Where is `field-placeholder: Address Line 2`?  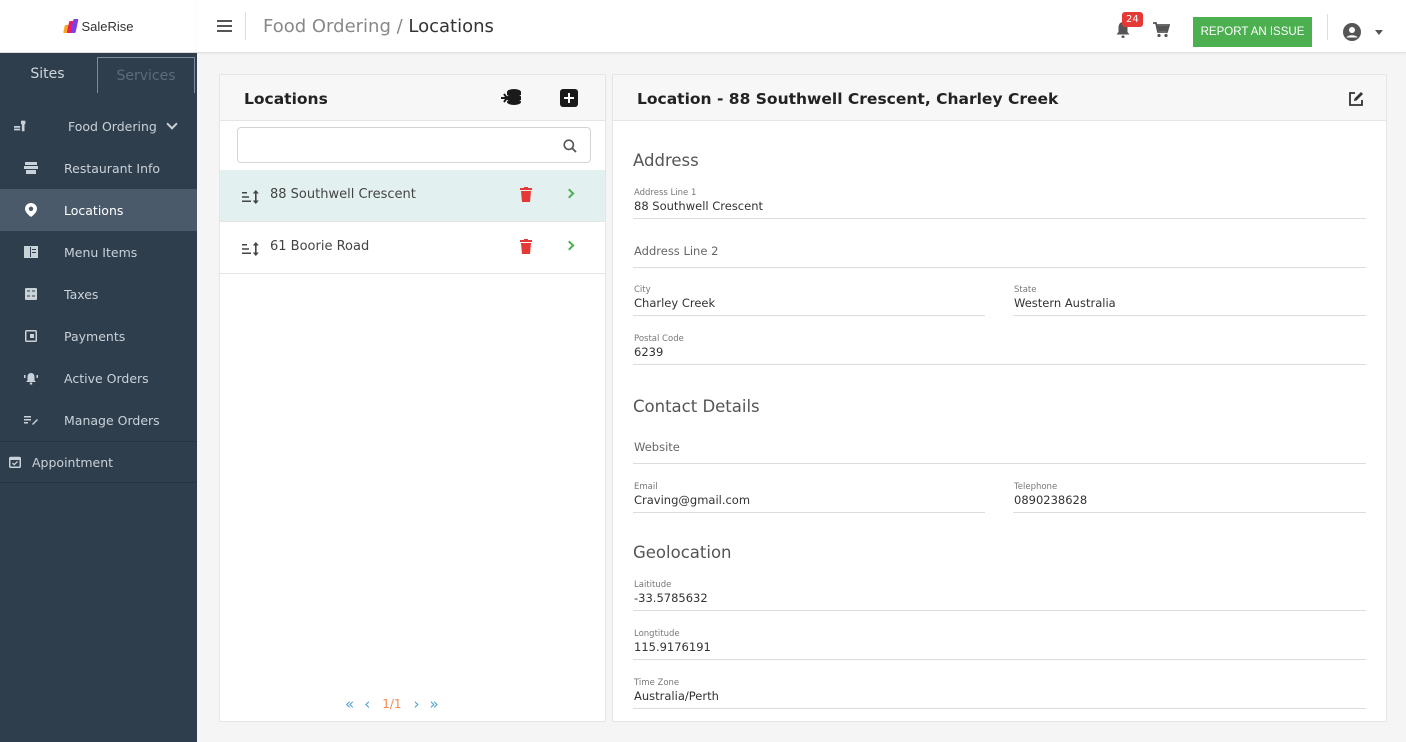
field-placeholder: Address Line 2 is located at coordinates (676, 251).